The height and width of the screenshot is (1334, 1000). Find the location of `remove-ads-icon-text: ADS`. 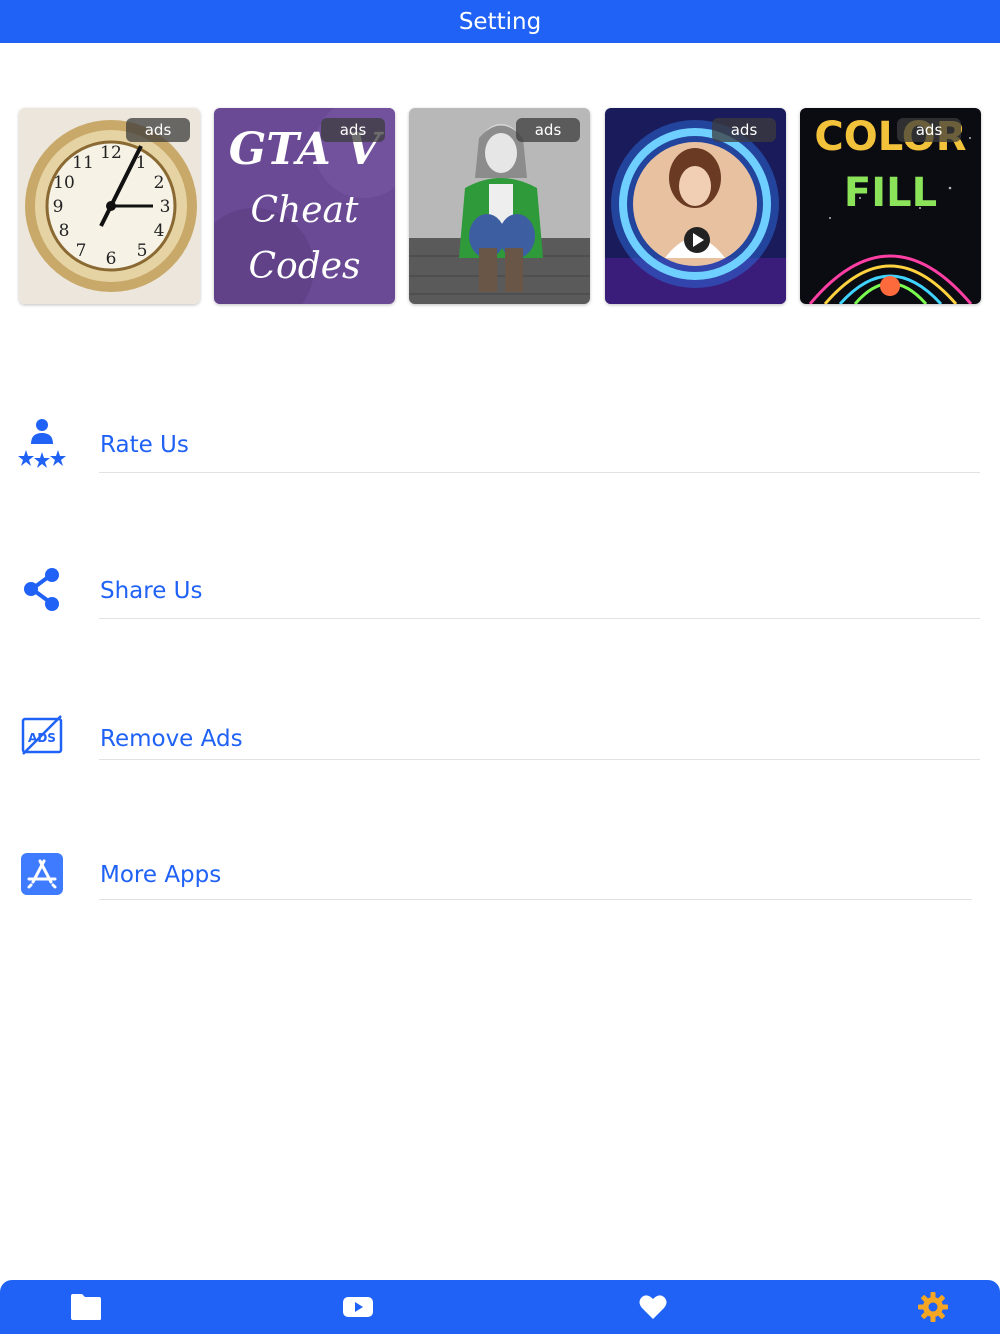

remove-ads-icon-text: ADS is located at coordinates (42, 738).